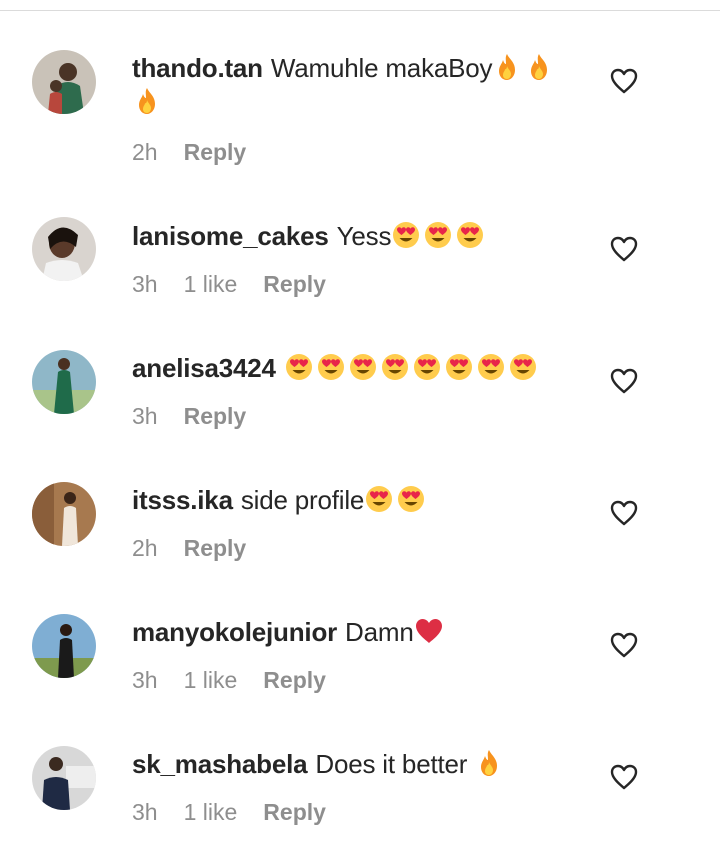  What do you see at coordinates (302, 500) in the screenshot?
I see `comment-body: side profile` at bounding box center [302, 500].